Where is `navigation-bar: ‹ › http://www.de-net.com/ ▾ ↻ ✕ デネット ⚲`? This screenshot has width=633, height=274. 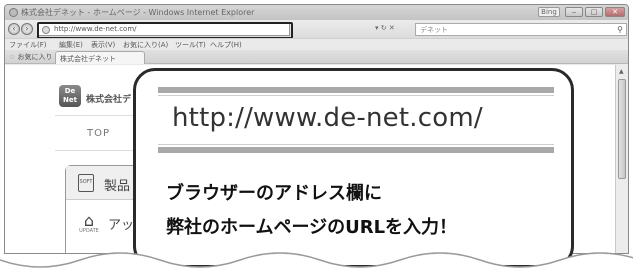
navigation-bar: ‹ › http://www.de-net.com/ ▾ ↻ ✕ デネット ⚲ is located at coordinates (316, 29).